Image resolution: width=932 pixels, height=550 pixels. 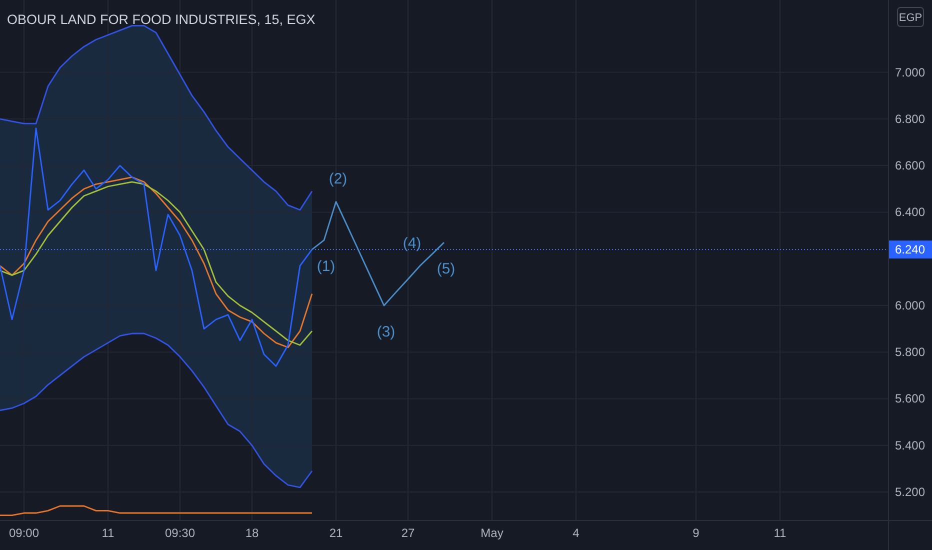 What do you see at coordinates (252, 533) in the screenshot?
I see `time-axis-label: 18` at bounding box center [252, 533].